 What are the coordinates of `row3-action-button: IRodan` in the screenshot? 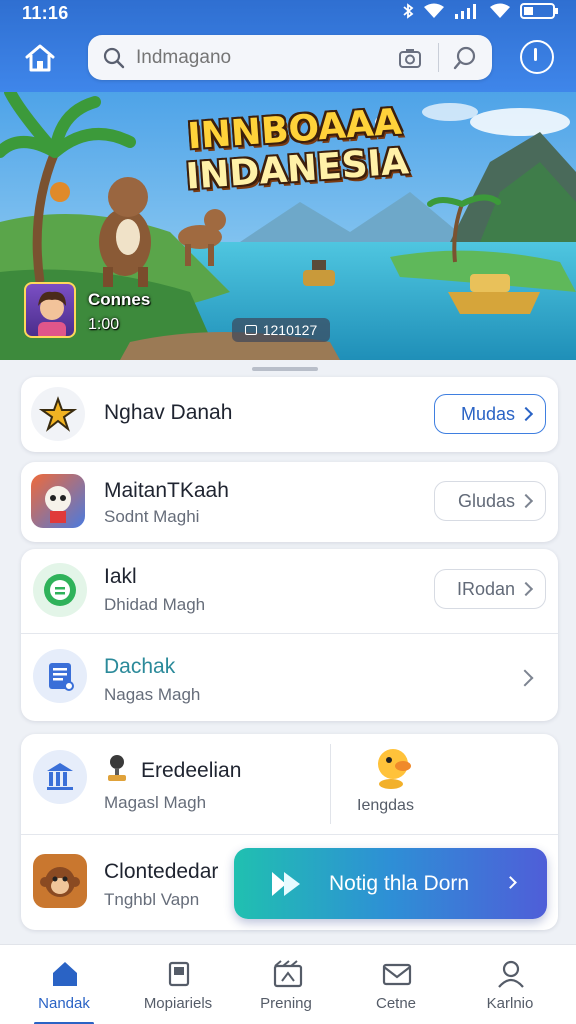 It's located at (490, 589).